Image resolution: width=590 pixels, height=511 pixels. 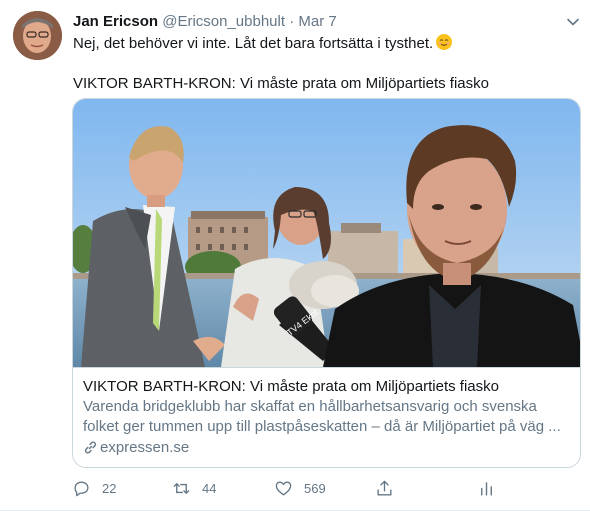 I want to click on card-domain-text: expressen.se, so click(x=145, y=447).